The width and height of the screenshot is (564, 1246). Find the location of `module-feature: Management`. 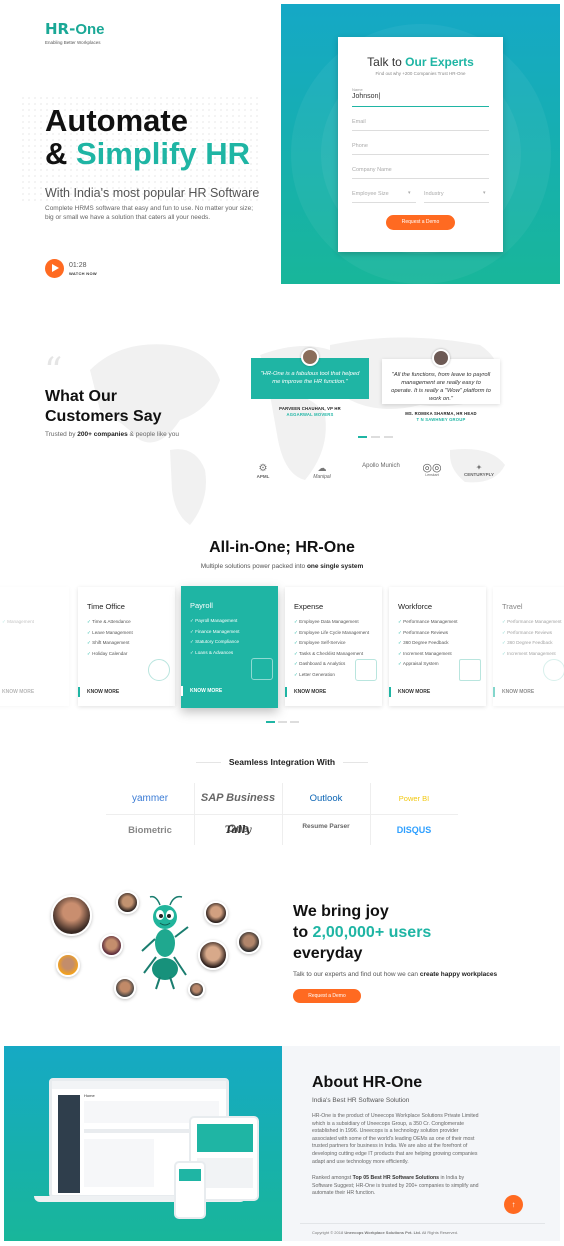

module-feature: Management is located at coordinates (18, 622).